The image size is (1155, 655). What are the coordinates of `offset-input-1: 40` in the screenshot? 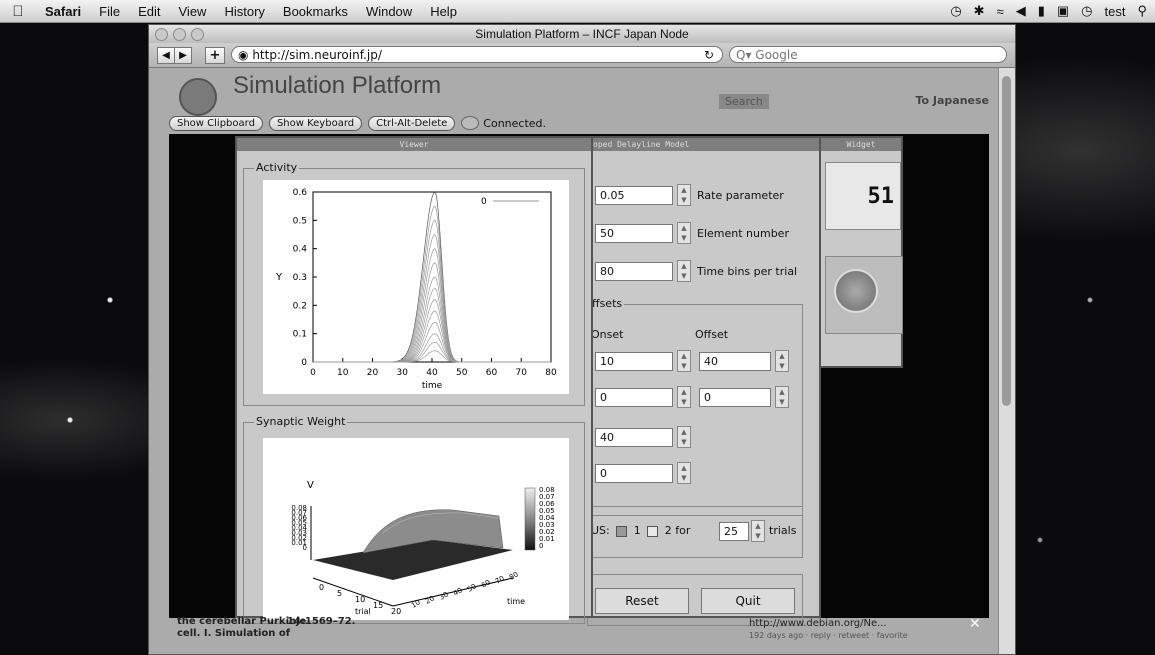 It's located at (735, 361).